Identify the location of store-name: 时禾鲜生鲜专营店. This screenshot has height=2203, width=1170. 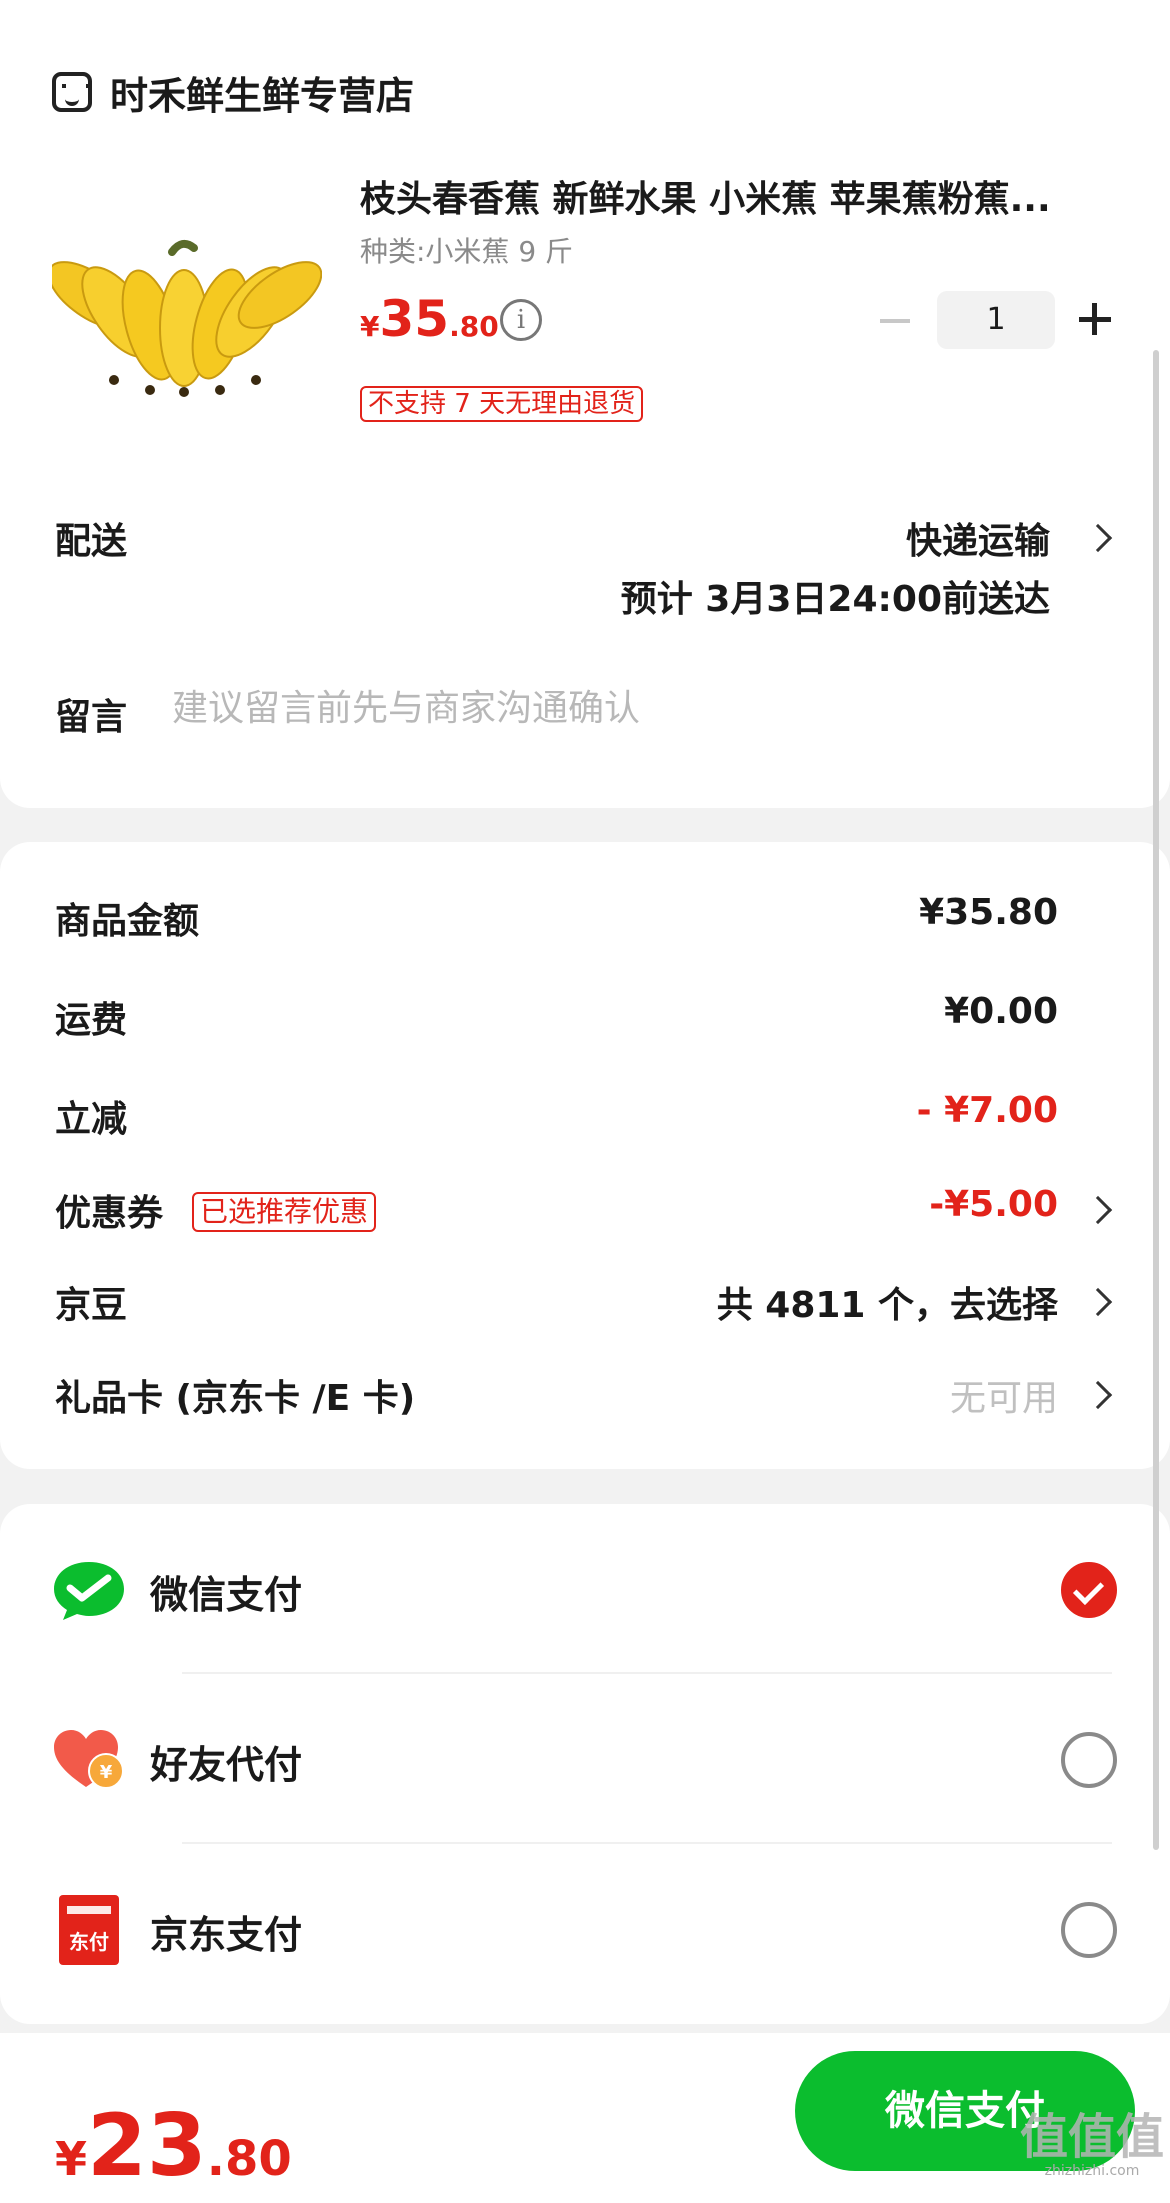
(262, 95).